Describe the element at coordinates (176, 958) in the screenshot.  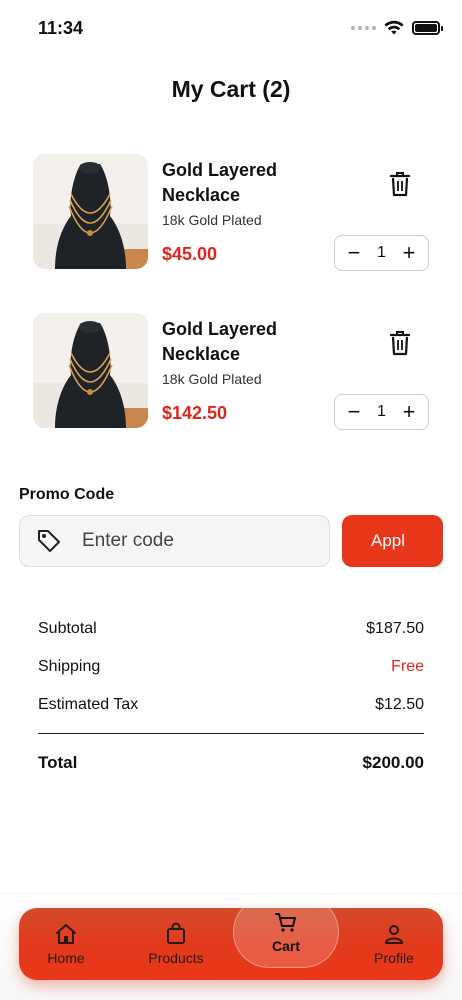
I see `nav-label-products: Products` at that location.